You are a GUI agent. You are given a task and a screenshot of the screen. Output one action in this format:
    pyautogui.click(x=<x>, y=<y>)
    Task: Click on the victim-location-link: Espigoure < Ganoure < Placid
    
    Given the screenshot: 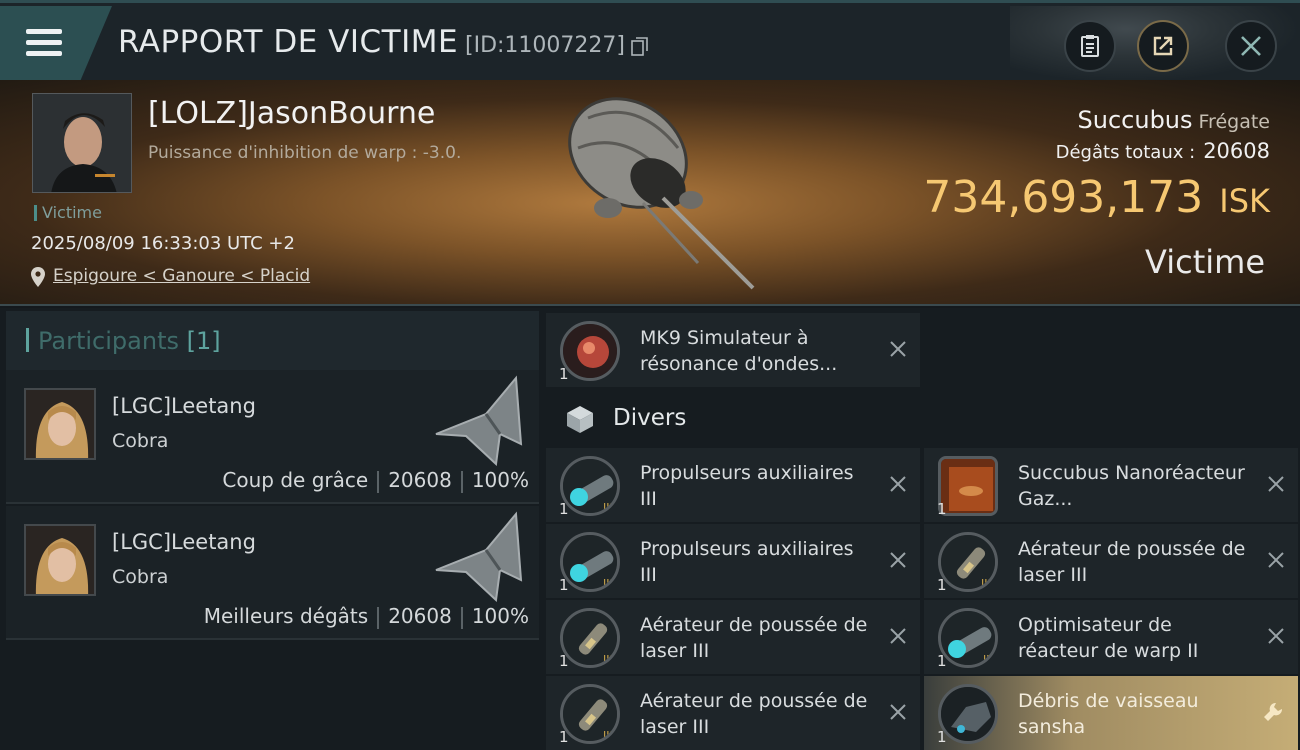 What is the action you would take?
    pyautogui.click(x=181, y=276)
    